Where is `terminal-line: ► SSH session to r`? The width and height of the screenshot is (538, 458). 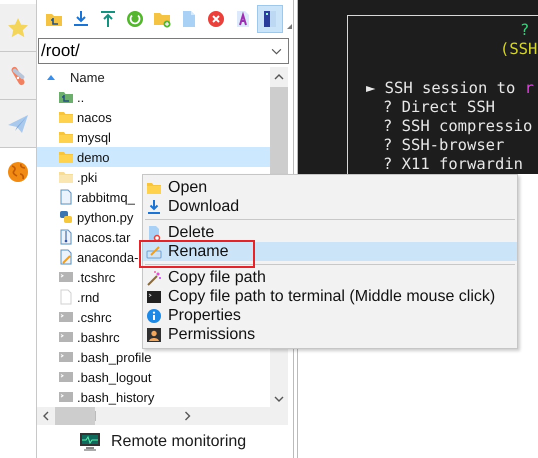 terminal-line: ► SSH session to r is located at coordinates (450, 88).